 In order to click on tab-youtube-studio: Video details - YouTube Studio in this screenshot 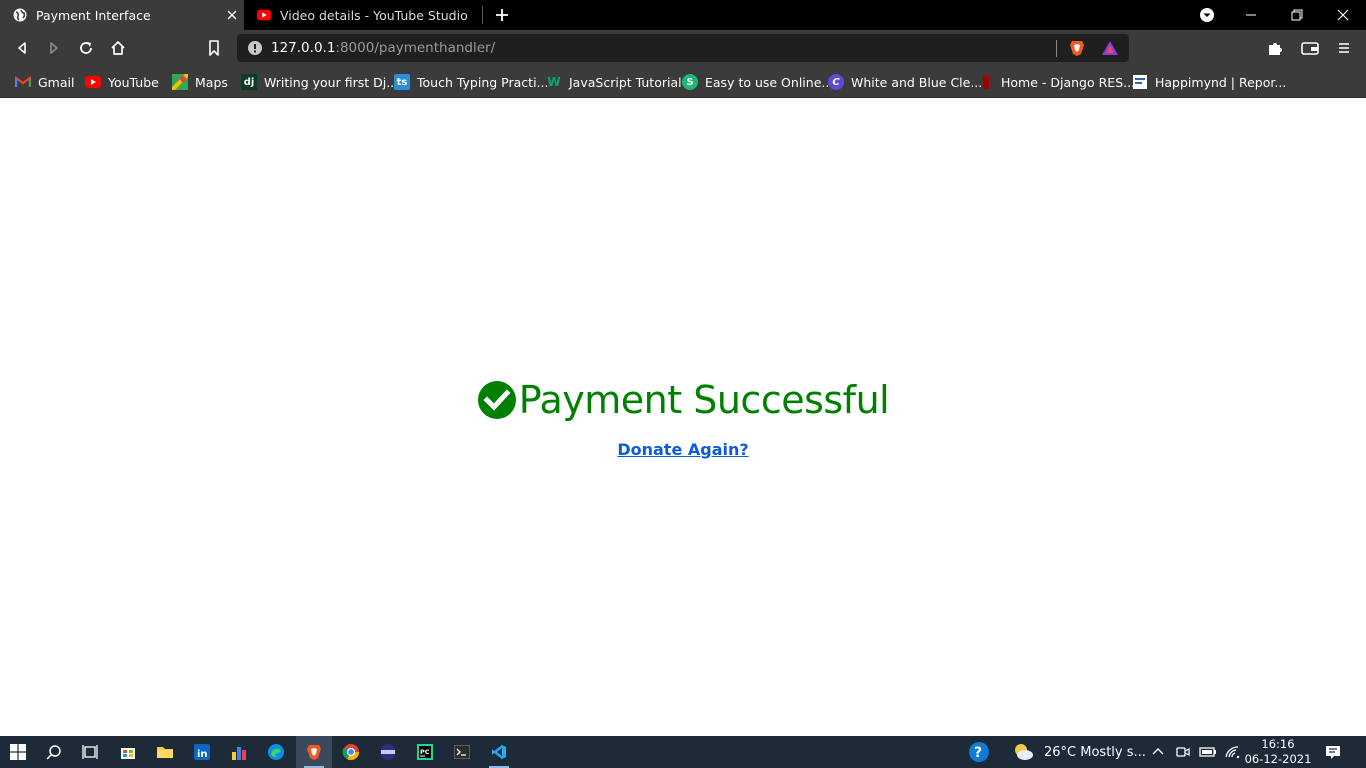, I will do `click(363, 15)`.